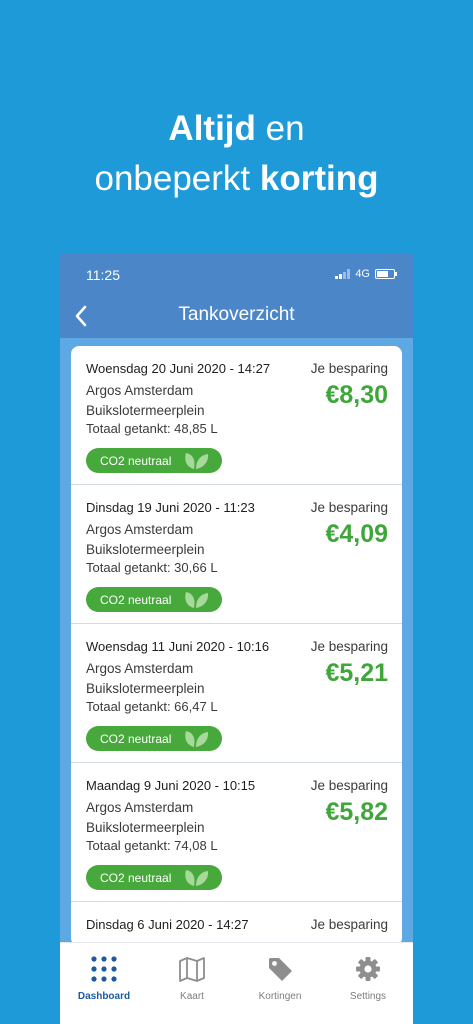 This screenshot has height=1024, width=473. I want to click on entry-date: Dinsdag 19 Juni 2020 - 11:23, so click(170, 507).